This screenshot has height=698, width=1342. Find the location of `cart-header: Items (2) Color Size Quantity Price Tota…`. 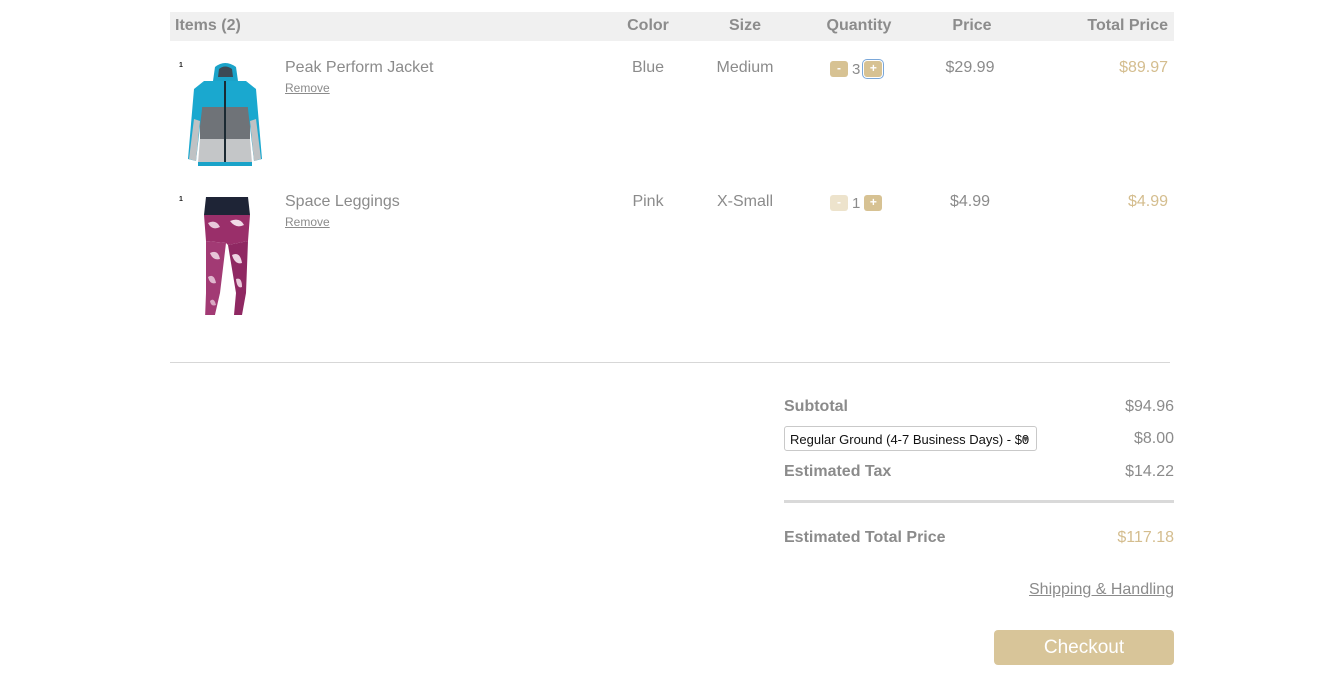

cart-header: Items (2) Color Size Quantity Price Tota… is located at coordinates (672, 26).